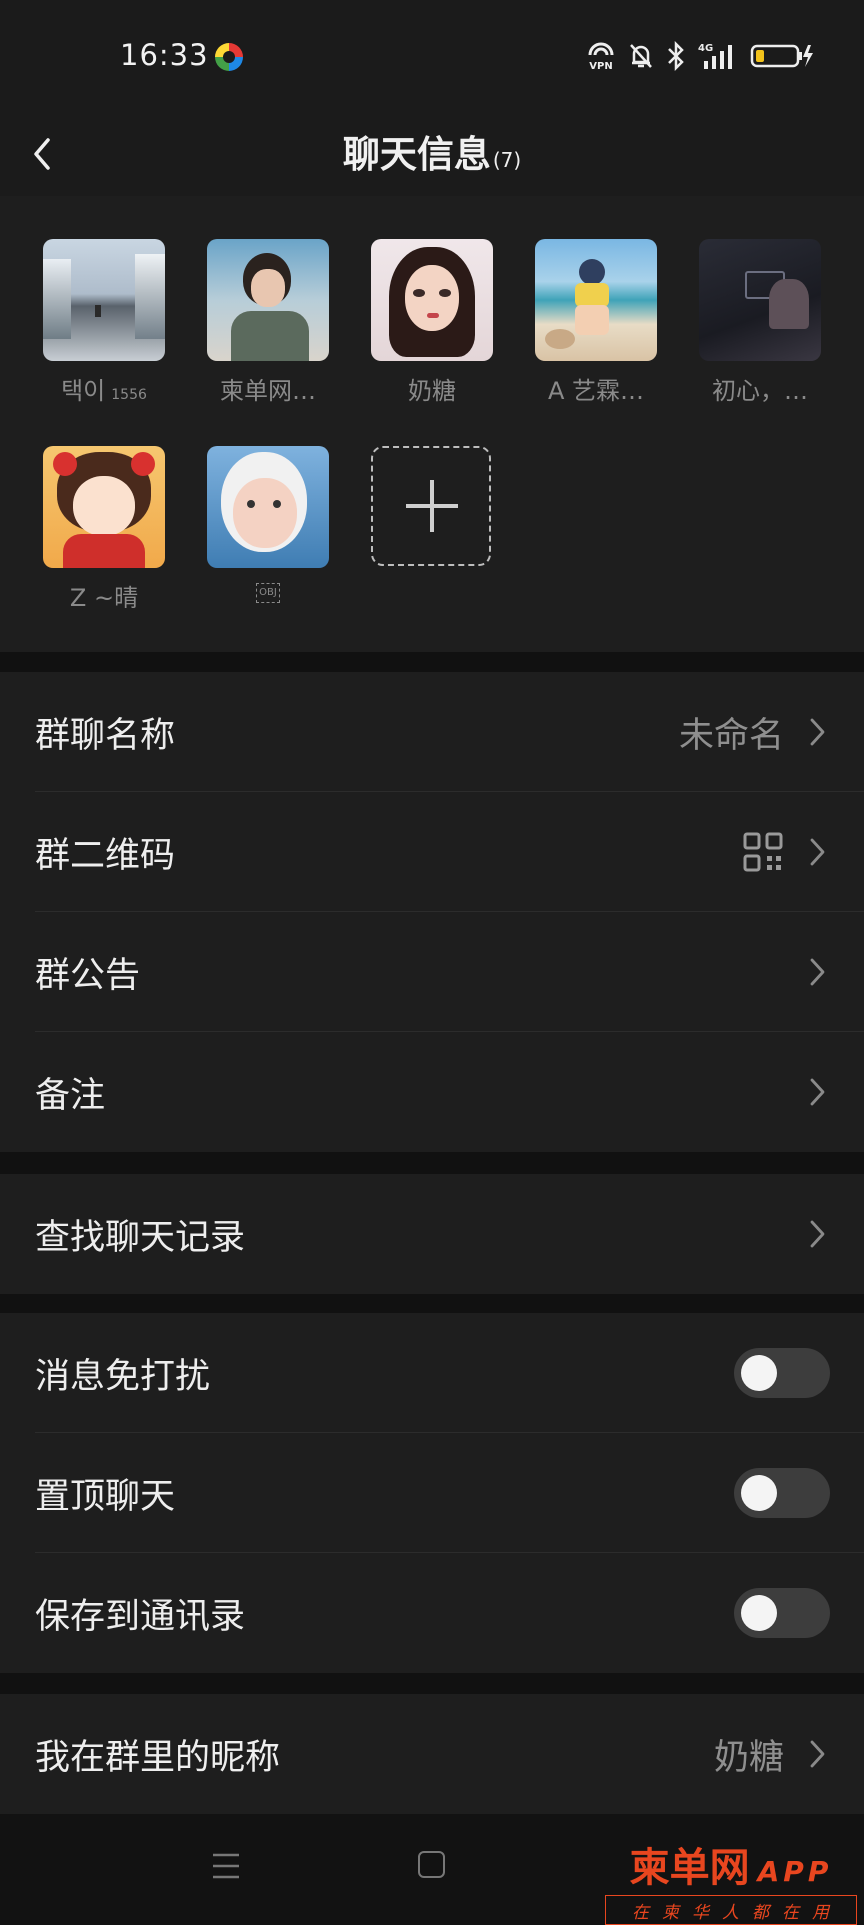  I want to click on my-nickname-value: 奶糖, so click(748, 1757).